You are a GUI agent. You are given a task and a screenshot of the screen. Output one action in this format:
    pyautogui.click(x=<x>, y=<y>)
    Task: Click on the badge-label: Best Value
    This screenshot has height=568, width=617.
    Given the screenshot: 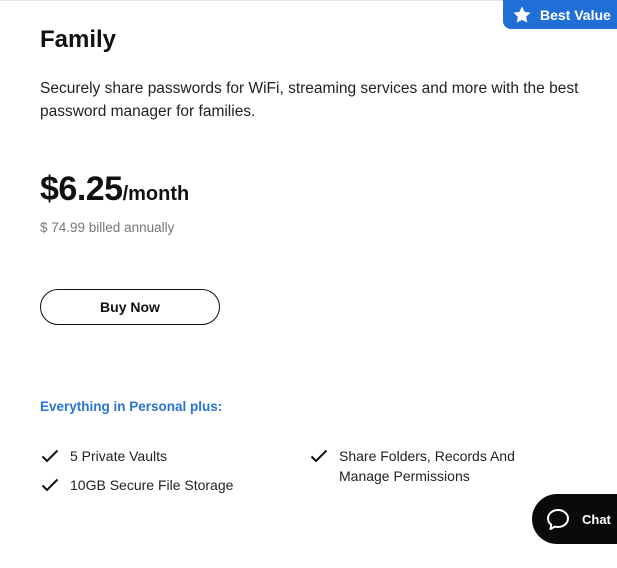 What is the action you would take?
    pyautogui.click(x=575, y=14)
    